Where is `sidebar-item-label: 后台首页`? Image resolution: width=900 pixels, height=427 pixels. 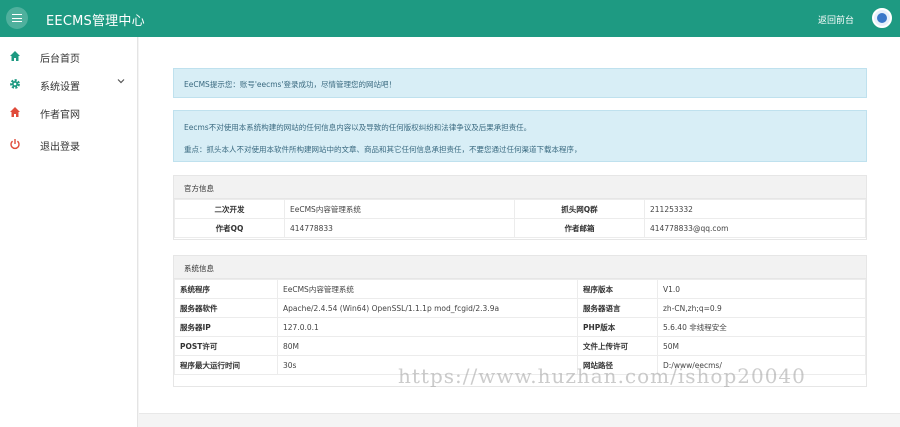
sidebar-item-label: 后台首页 is located at coordinates (60, 59).